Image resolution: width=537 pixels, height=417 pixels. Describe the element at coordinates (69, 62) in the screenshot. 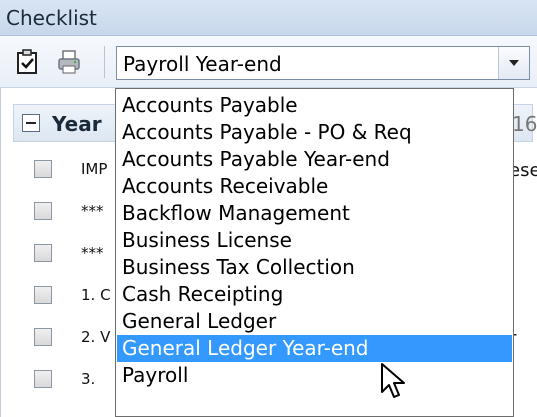

I see `printer-icon` at that location.